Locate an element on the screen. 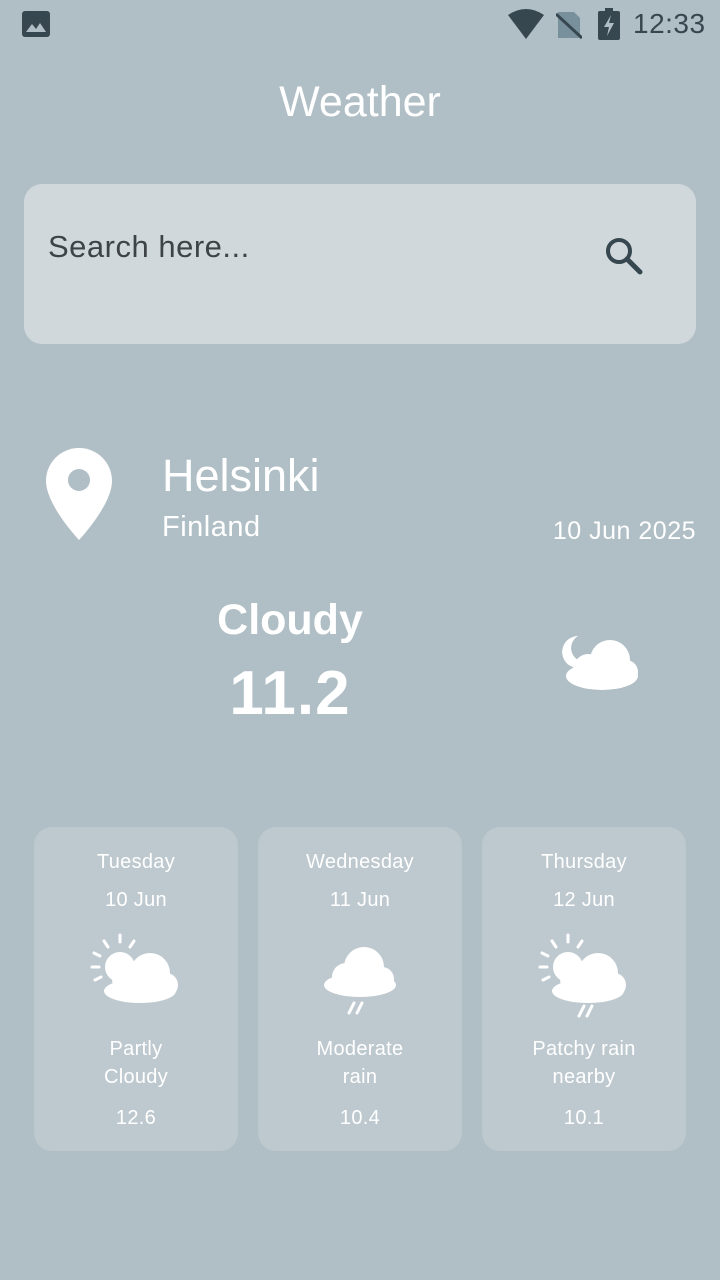 The image size is (720, 1280). sun-cloud-rain-icon is located at coordinates (582, 975).